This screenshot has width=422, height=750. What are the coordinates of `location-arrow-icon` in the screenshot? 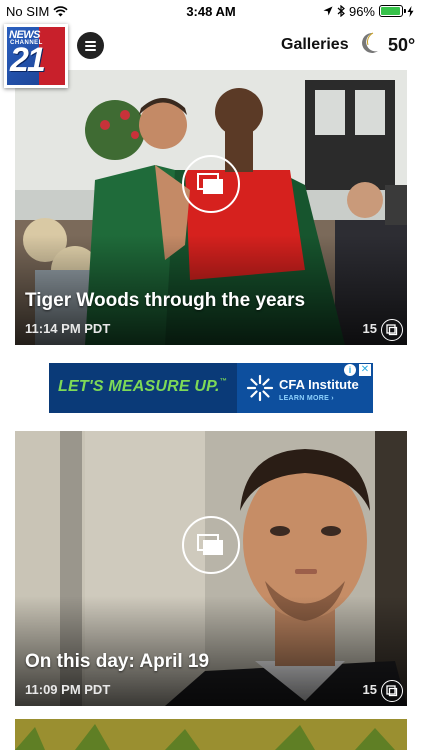 It's located at (328, 11).